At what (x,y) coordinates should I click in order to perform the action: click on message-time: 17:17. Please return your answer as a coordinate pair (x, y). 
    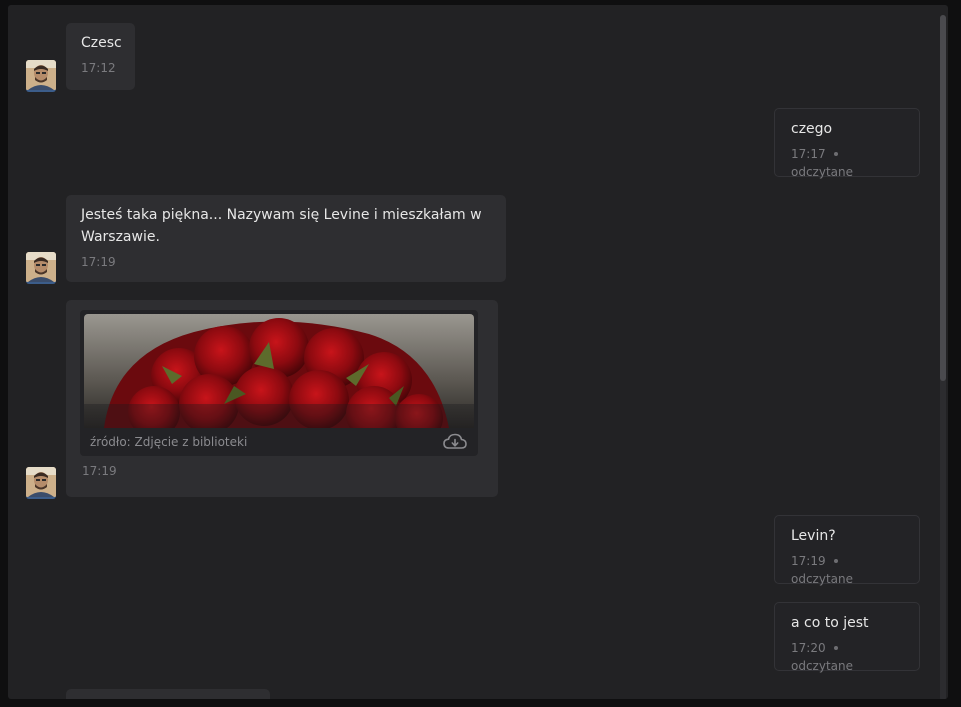
    Looking at the image, I should click on (808, 154).